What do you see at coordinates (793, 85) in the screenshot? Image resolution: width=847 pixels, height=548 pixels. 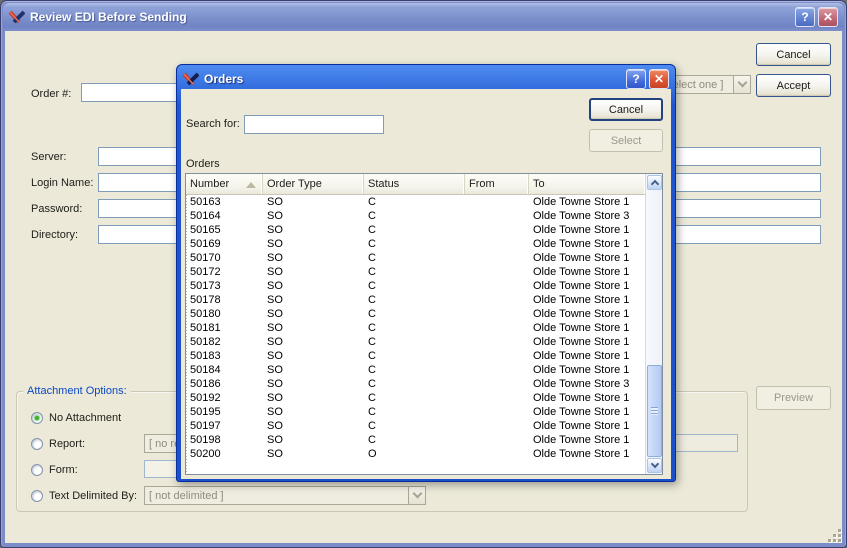 I see `accept-button: Accept` at bounding box center [793, 85].